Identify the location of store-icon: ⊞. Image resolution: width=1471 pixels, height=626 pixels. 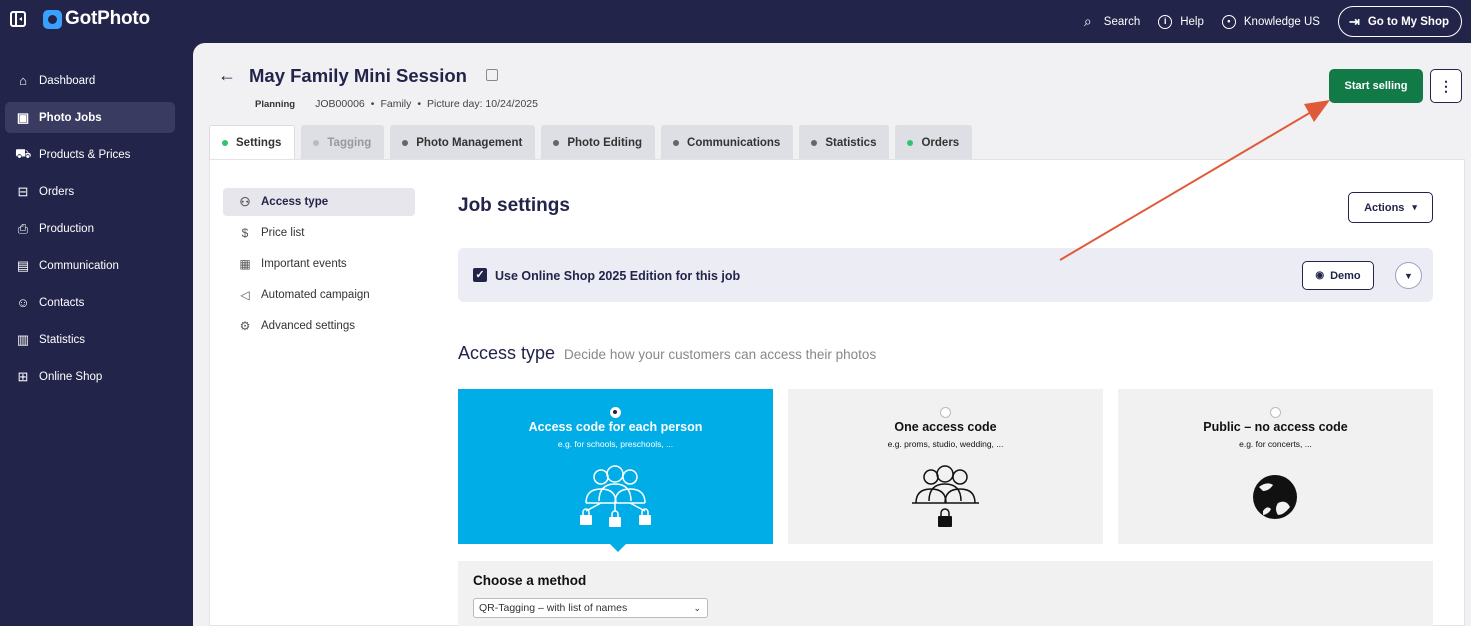
(23, 376).